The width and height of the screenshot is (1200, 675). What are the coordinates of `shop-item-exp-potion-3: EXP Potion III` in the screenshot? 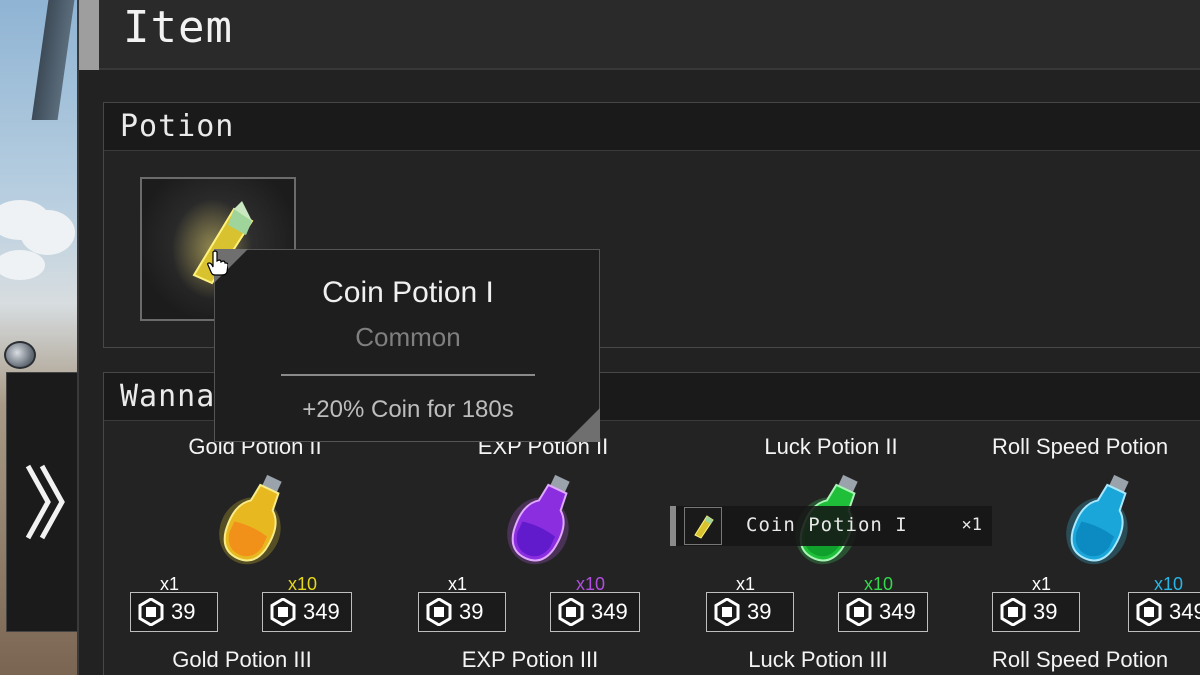 It's located at (530, 661).